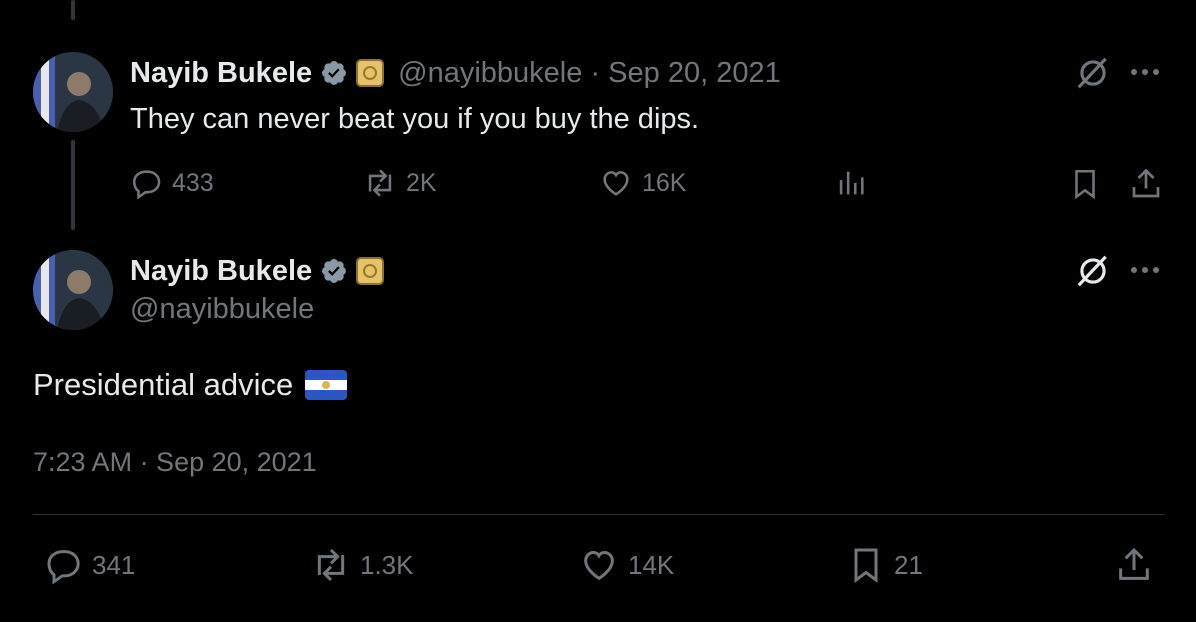  What do you see at coordinates (651, 564) in the screenshot?
I see `like-count: 14K` at bounding box center [651, 564].